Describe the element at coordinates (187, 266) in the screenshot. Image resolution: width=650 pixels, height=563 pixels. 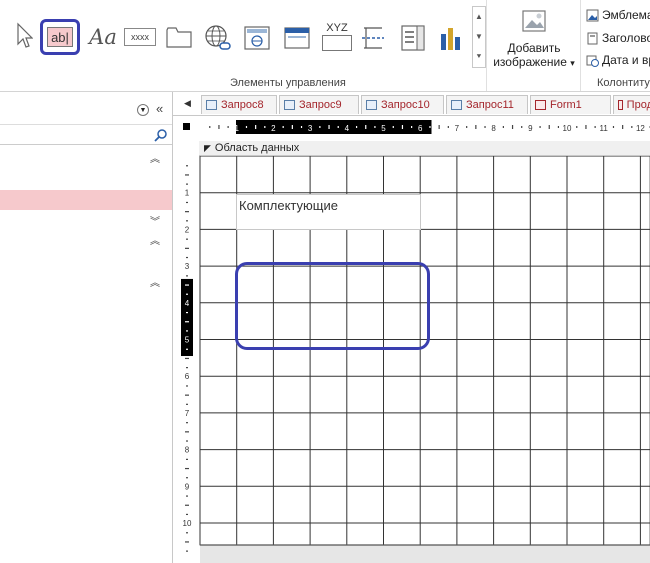
I see `ruler-tick-label: 3` at that location.